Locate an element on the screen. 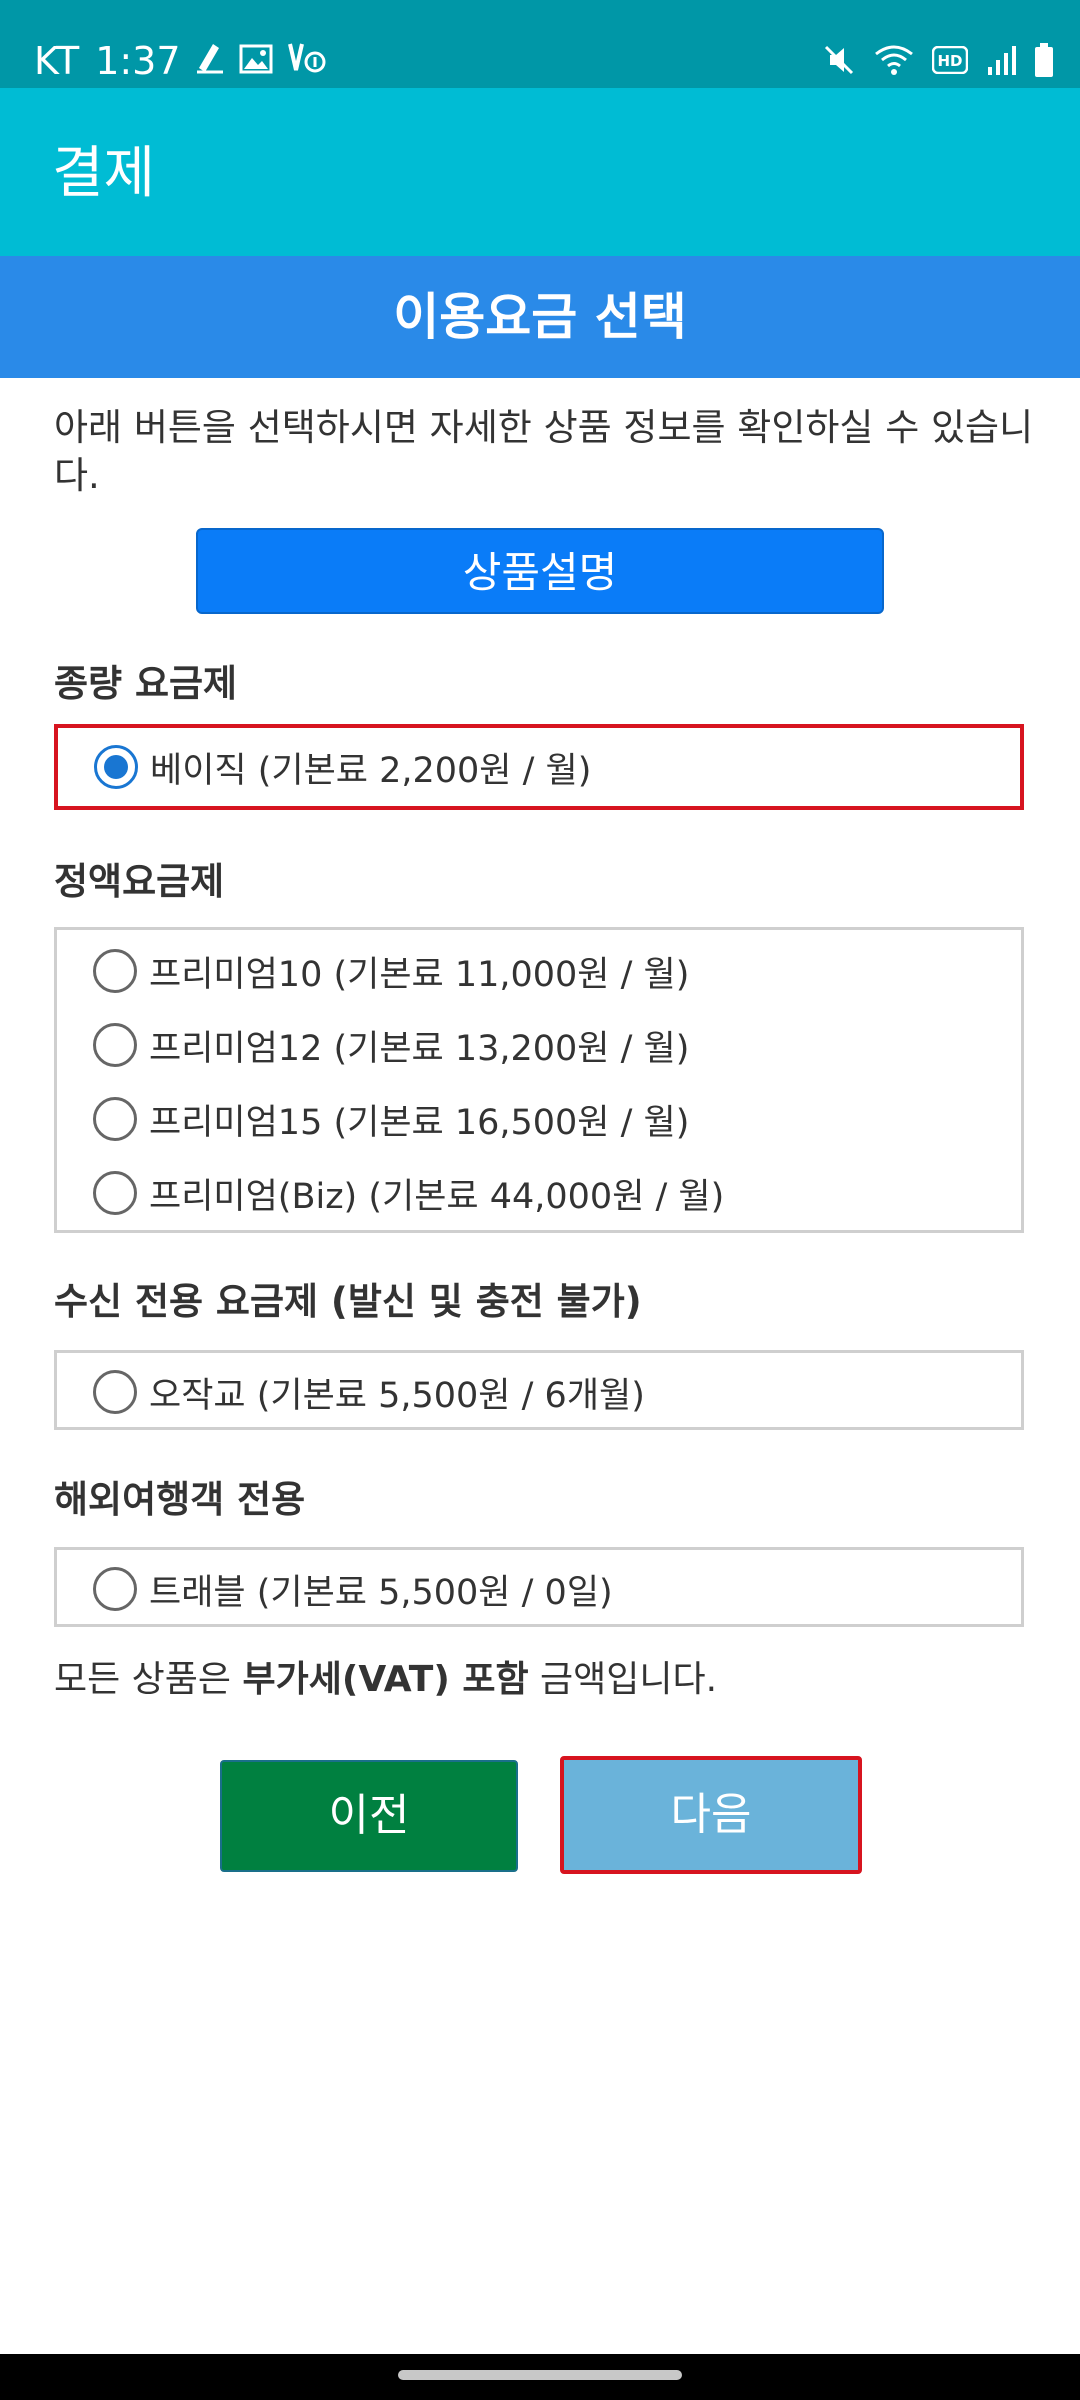 The image size is (1080, 2400). radio-button-checked is located at coordinates (116, 767).